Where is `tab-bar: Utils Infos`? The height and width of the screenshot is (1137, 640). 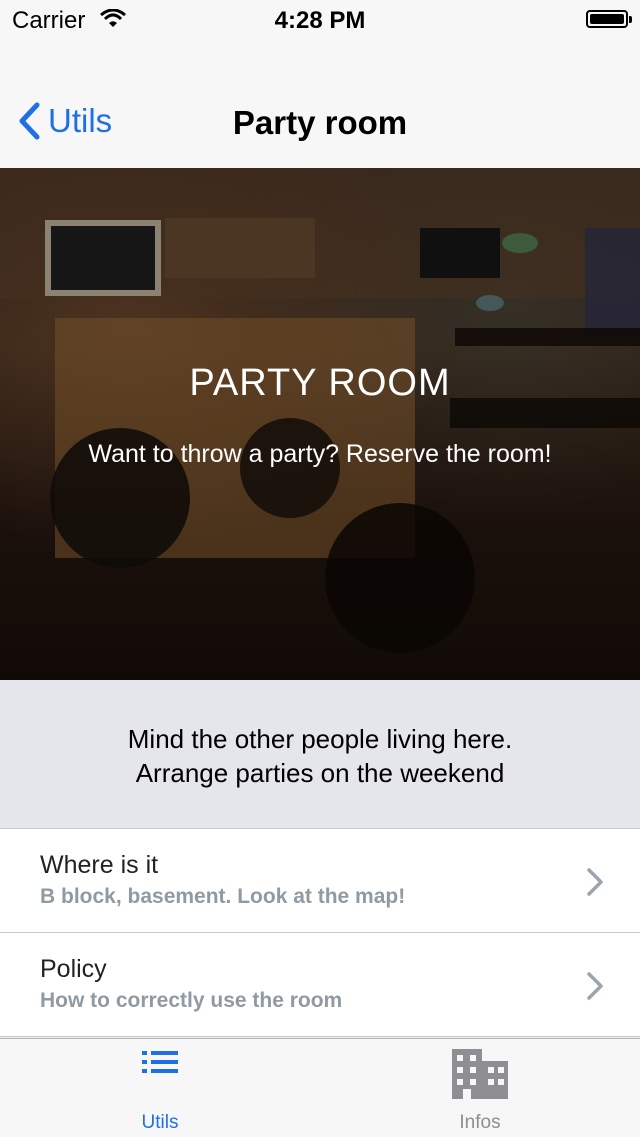 tab-bar: Utils Infos is located at coordinates (320, 1087).